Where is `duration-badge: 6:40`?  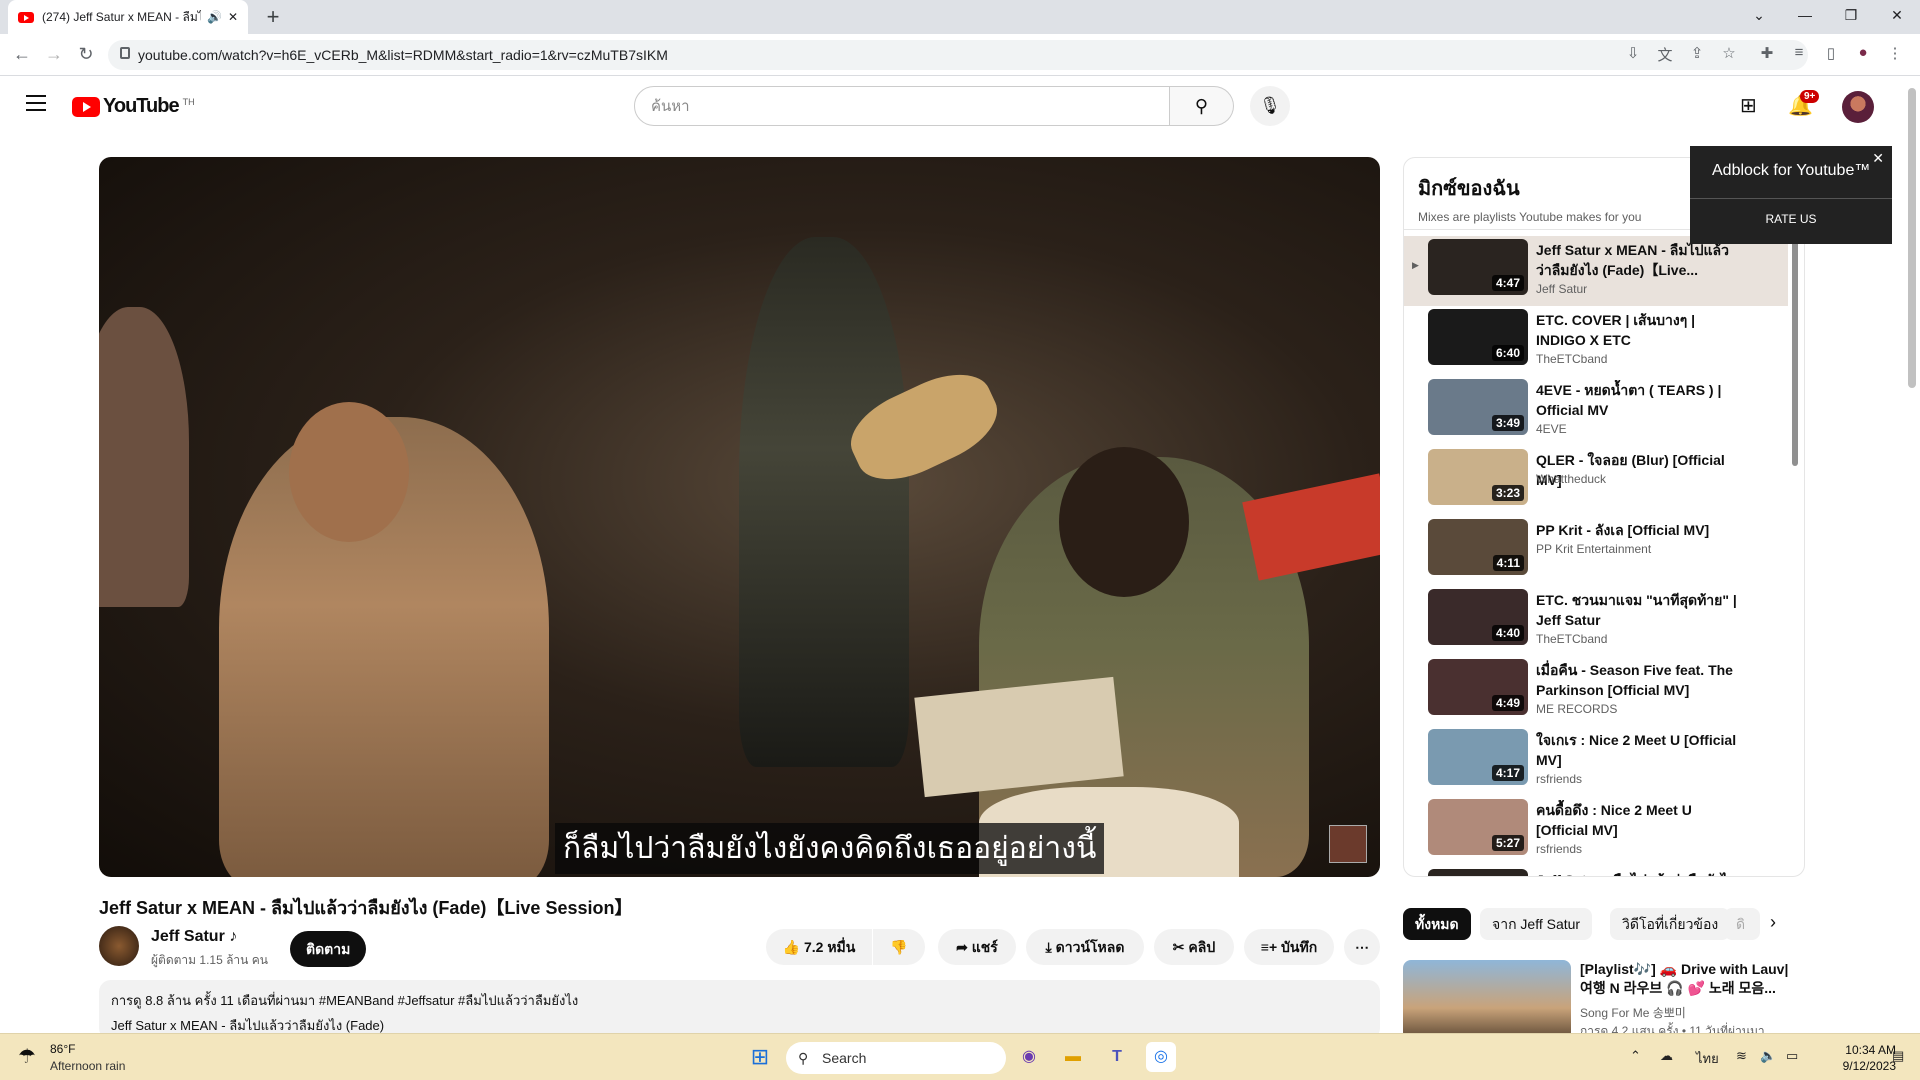
duration-badge: 6:40 is located at coordinates (1507, 353).